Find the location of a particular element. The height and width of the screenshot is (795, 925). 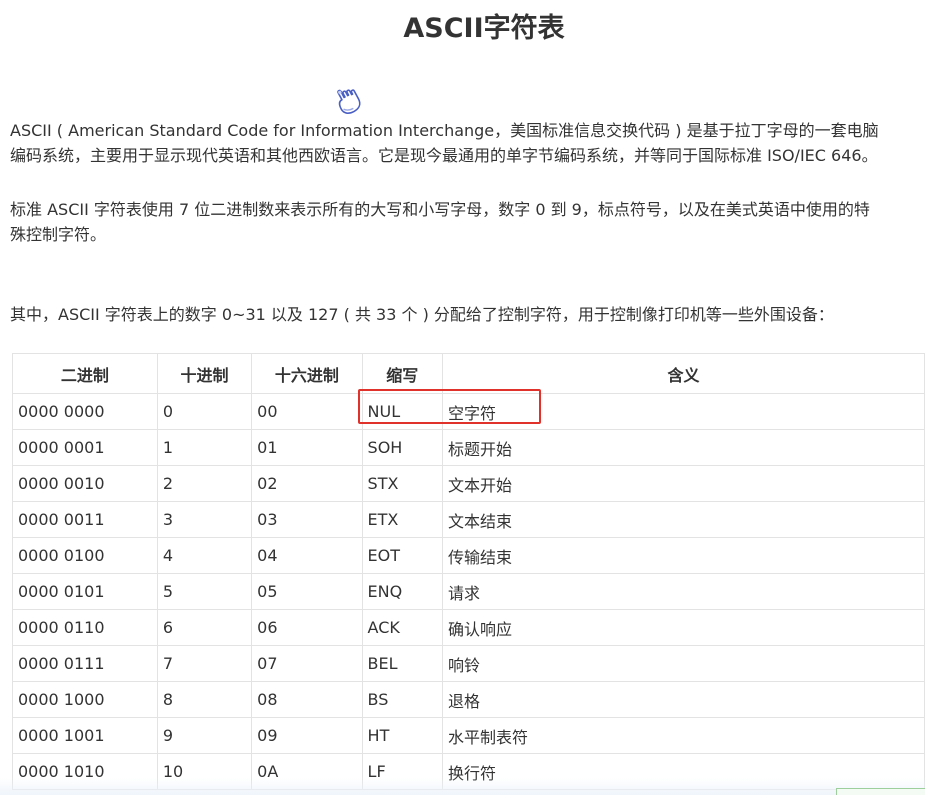

cell-decimal: 7 is located at coordinates (204, 663).